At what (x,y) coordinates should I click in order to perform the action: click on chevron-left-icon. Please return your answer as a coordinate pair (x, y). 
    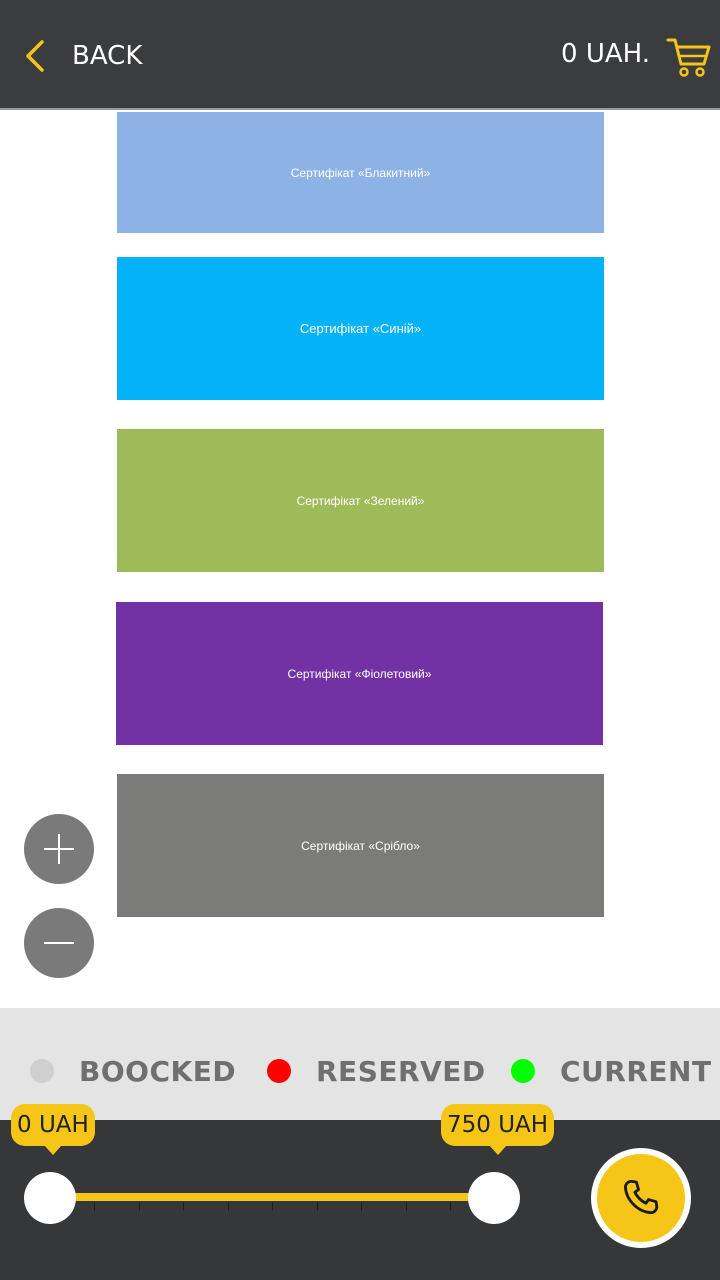
    Looking at the image, I should click on (35, 56).